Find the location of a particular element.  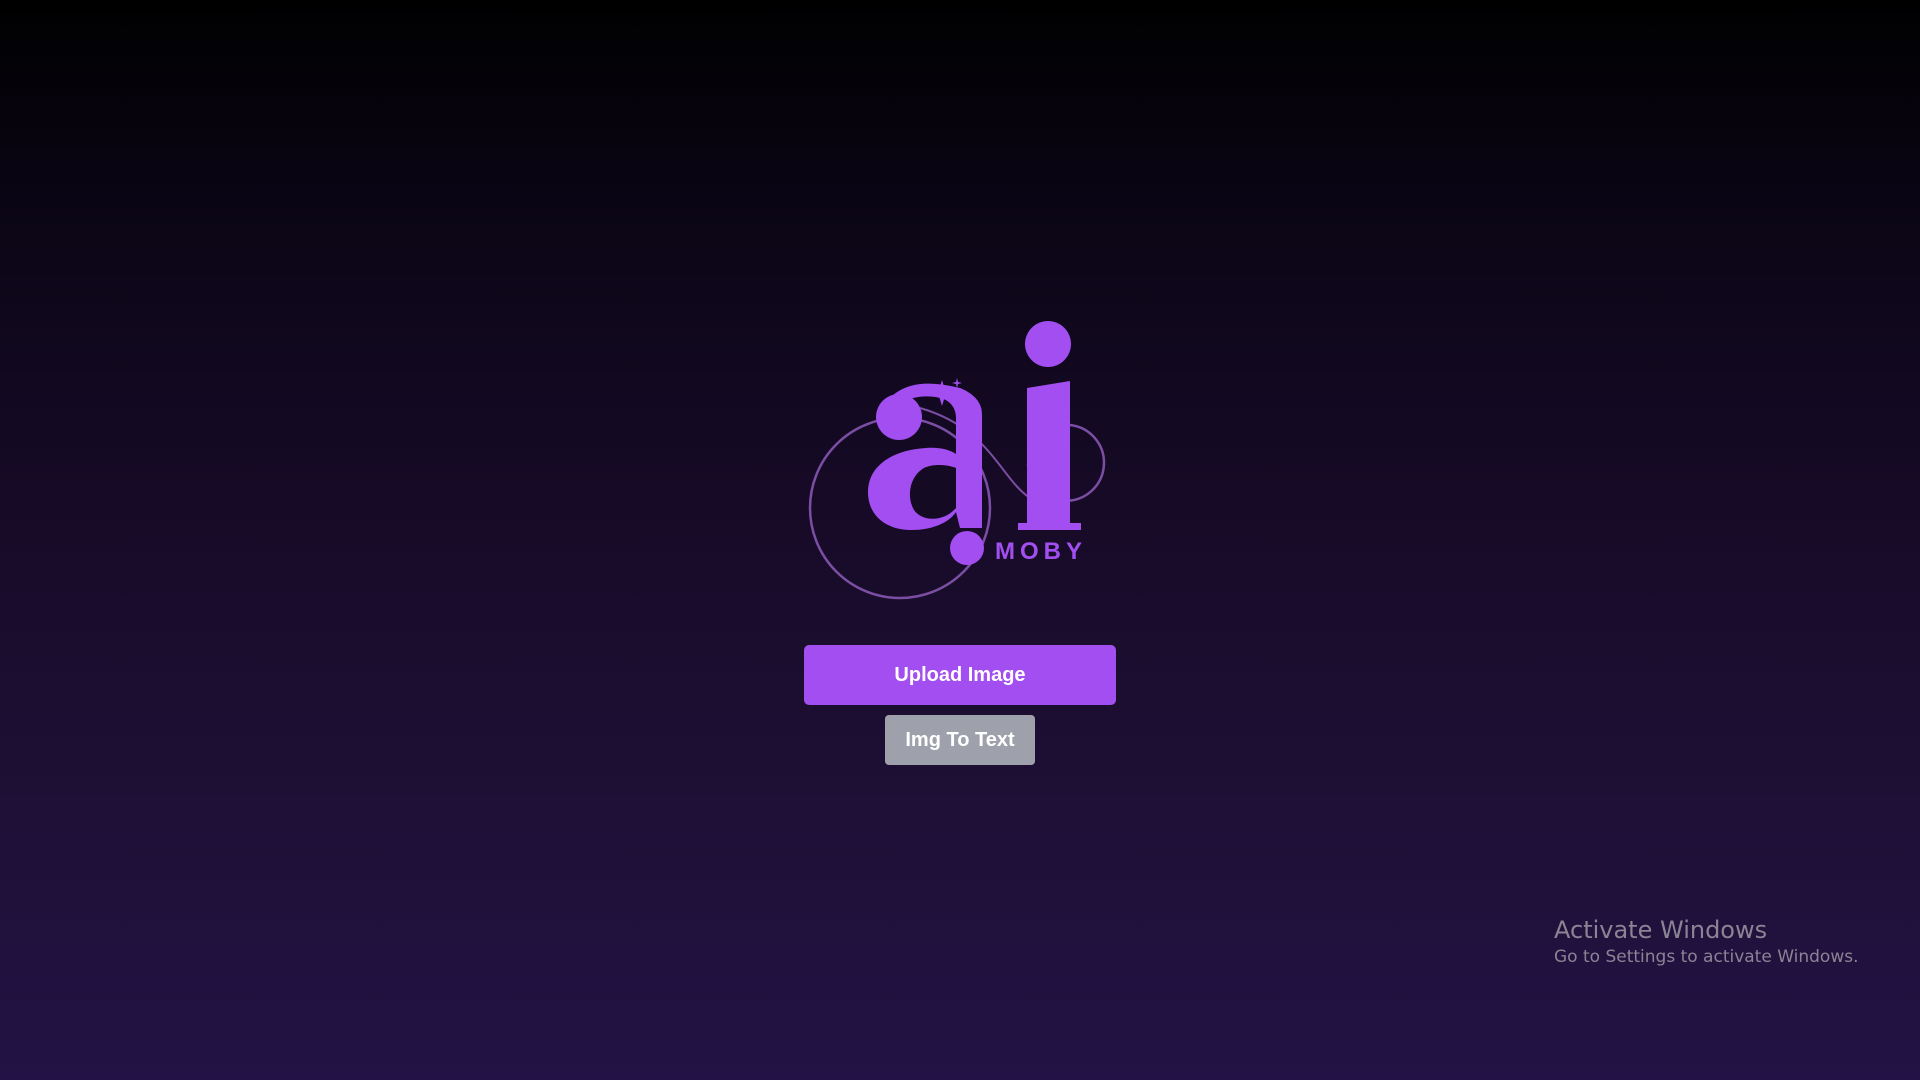

ai-moby-logo: MOBY is located at coordinates (957, 460).